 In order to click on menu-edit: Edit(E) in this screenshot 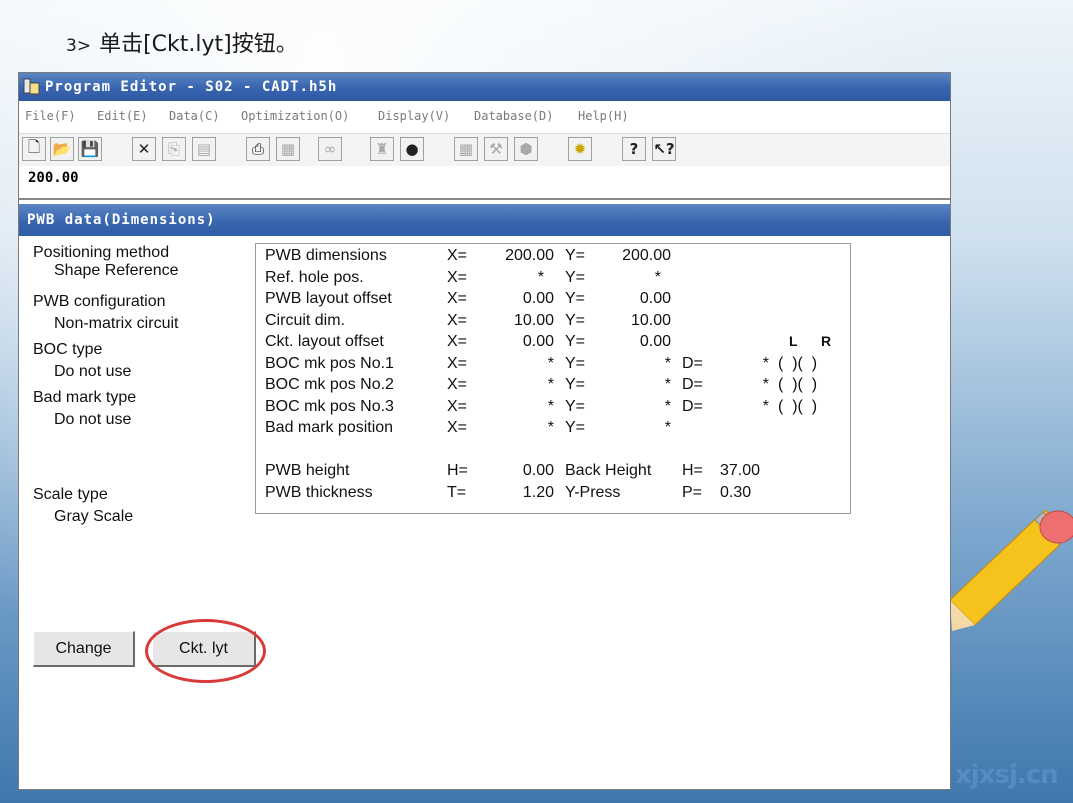, I will do `click(122, 116)`.